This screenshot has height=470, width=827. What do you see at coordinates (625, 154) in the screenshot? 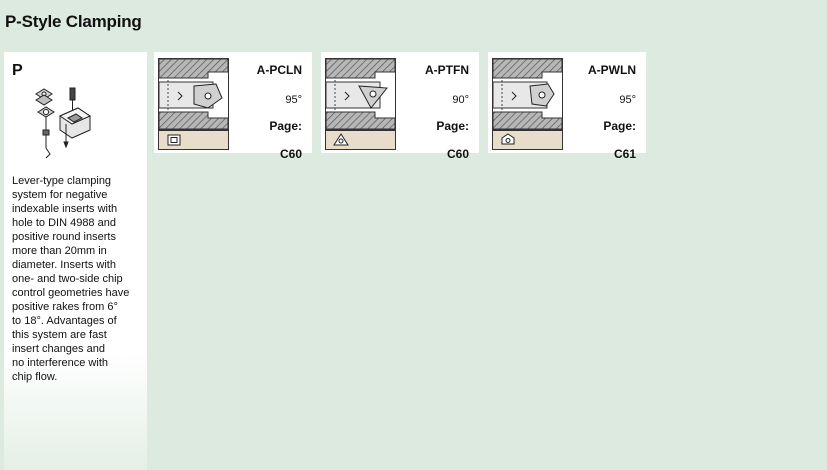
I see `page-reference-link: C61` at bounding box center [625, 154].